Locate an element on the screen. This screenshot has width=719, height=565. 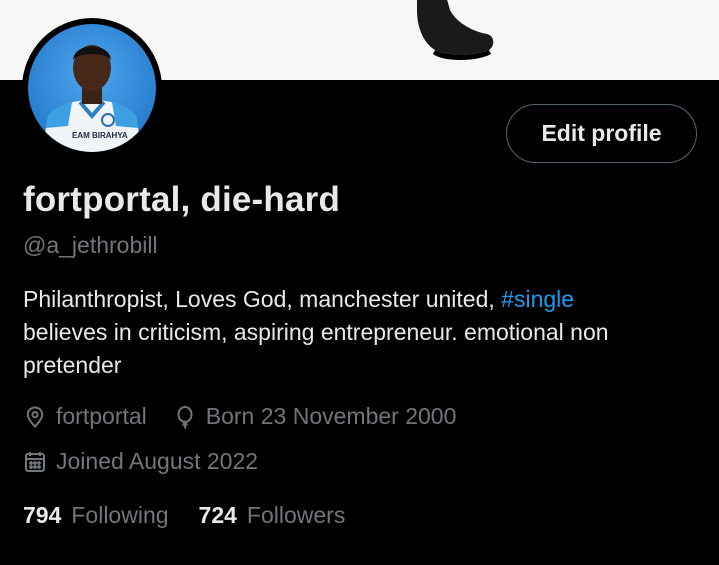
calendar-icon is located at coordinates (35, 461).